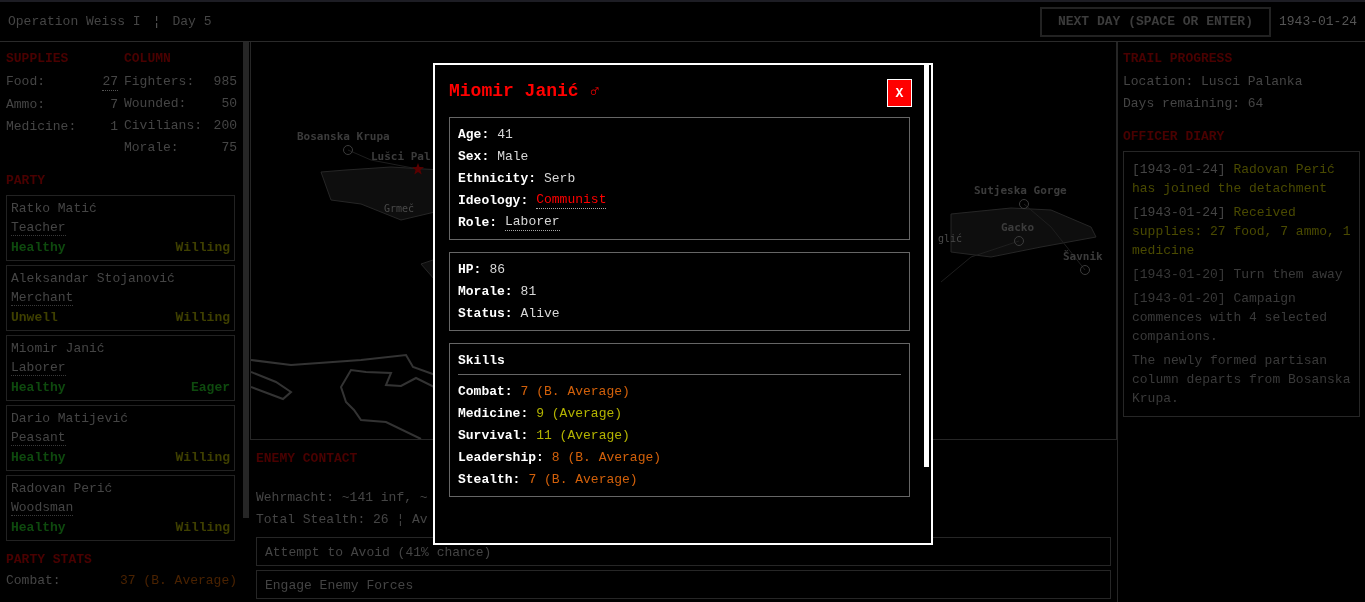 The image size is (1365, 602). I want to click on stat-label: Wounded:, so click(155, 103).